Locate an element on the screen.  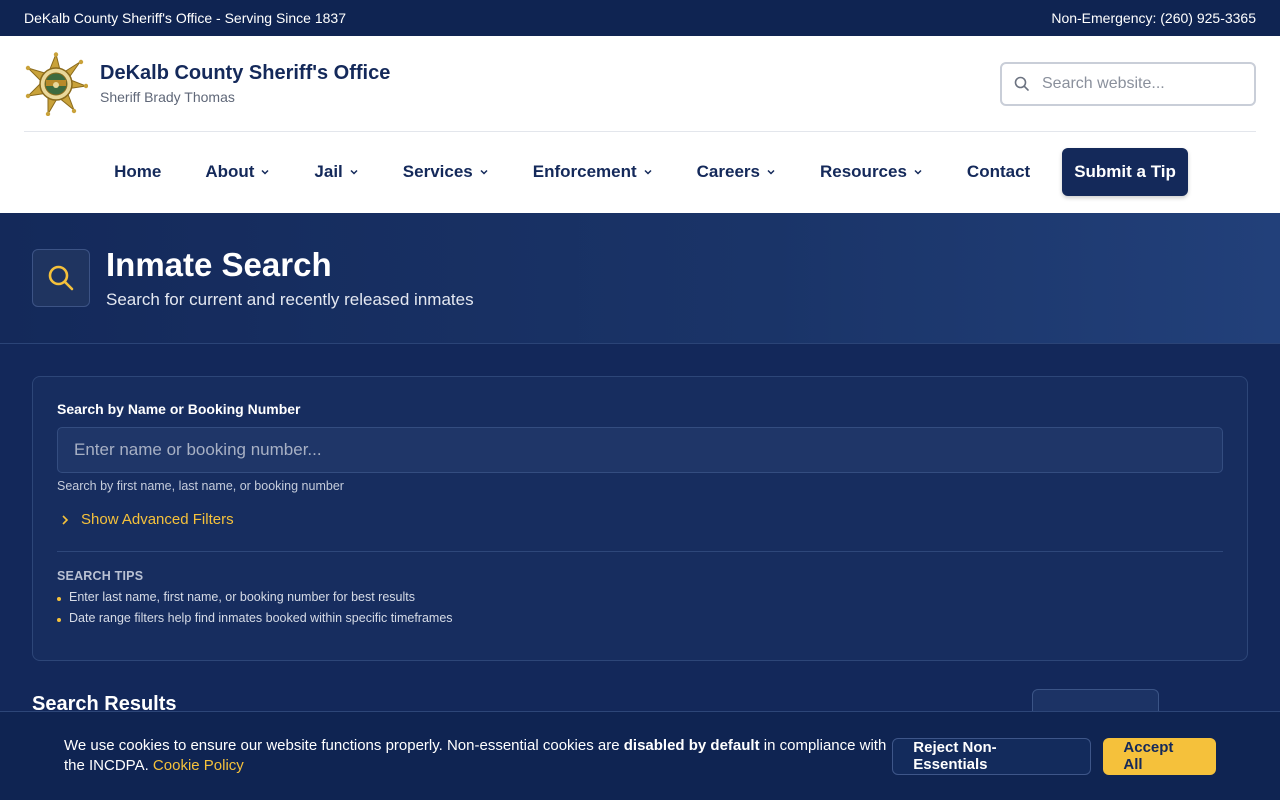
site-title: DeKalb County Sheriff's Office is located at coordinates (245, 73).